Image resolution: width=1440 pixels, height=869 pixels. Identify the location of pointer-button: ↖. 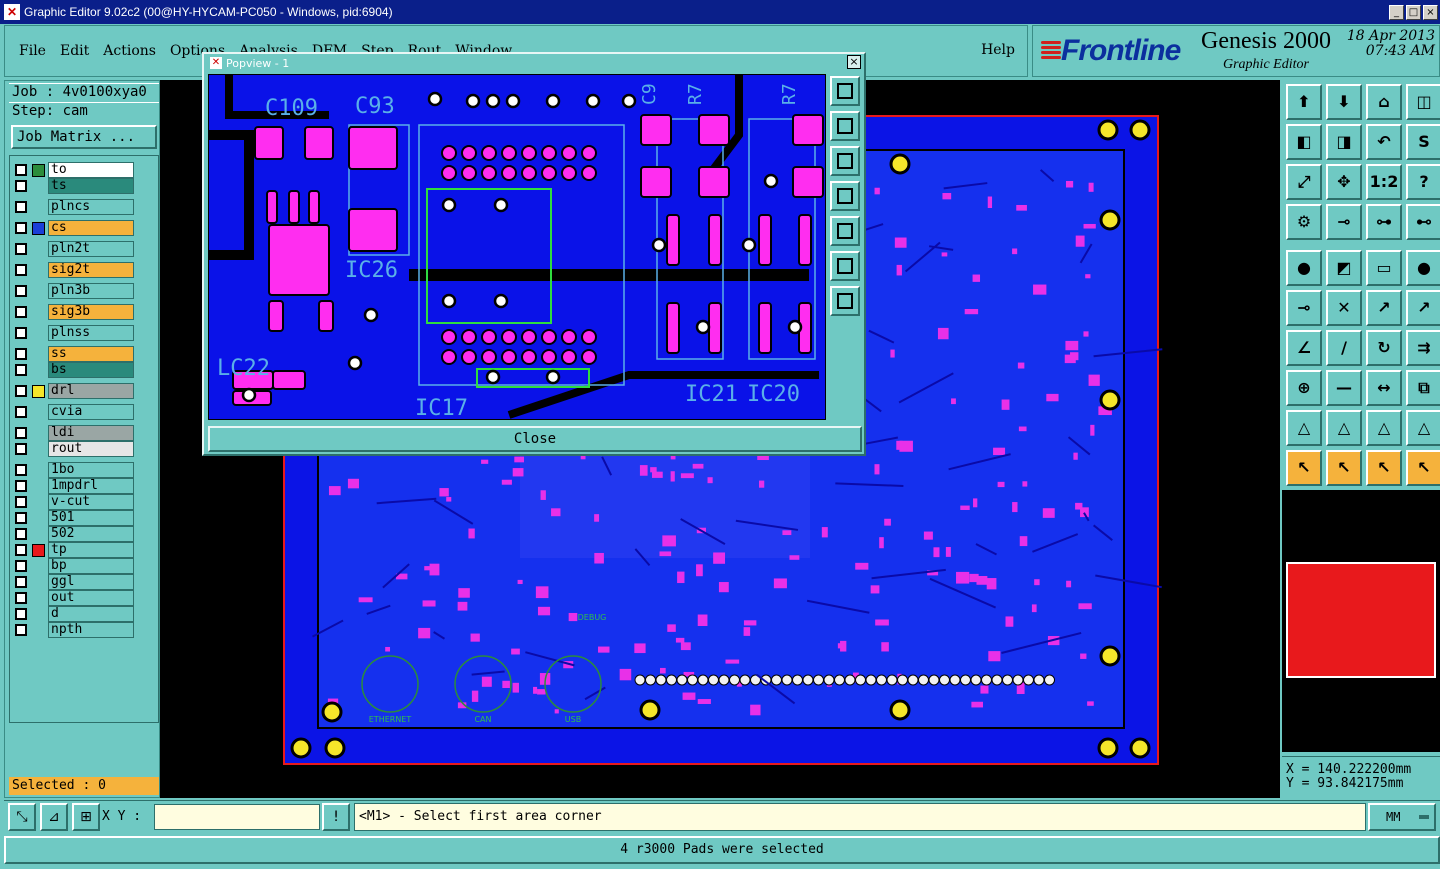
(1304, 468).